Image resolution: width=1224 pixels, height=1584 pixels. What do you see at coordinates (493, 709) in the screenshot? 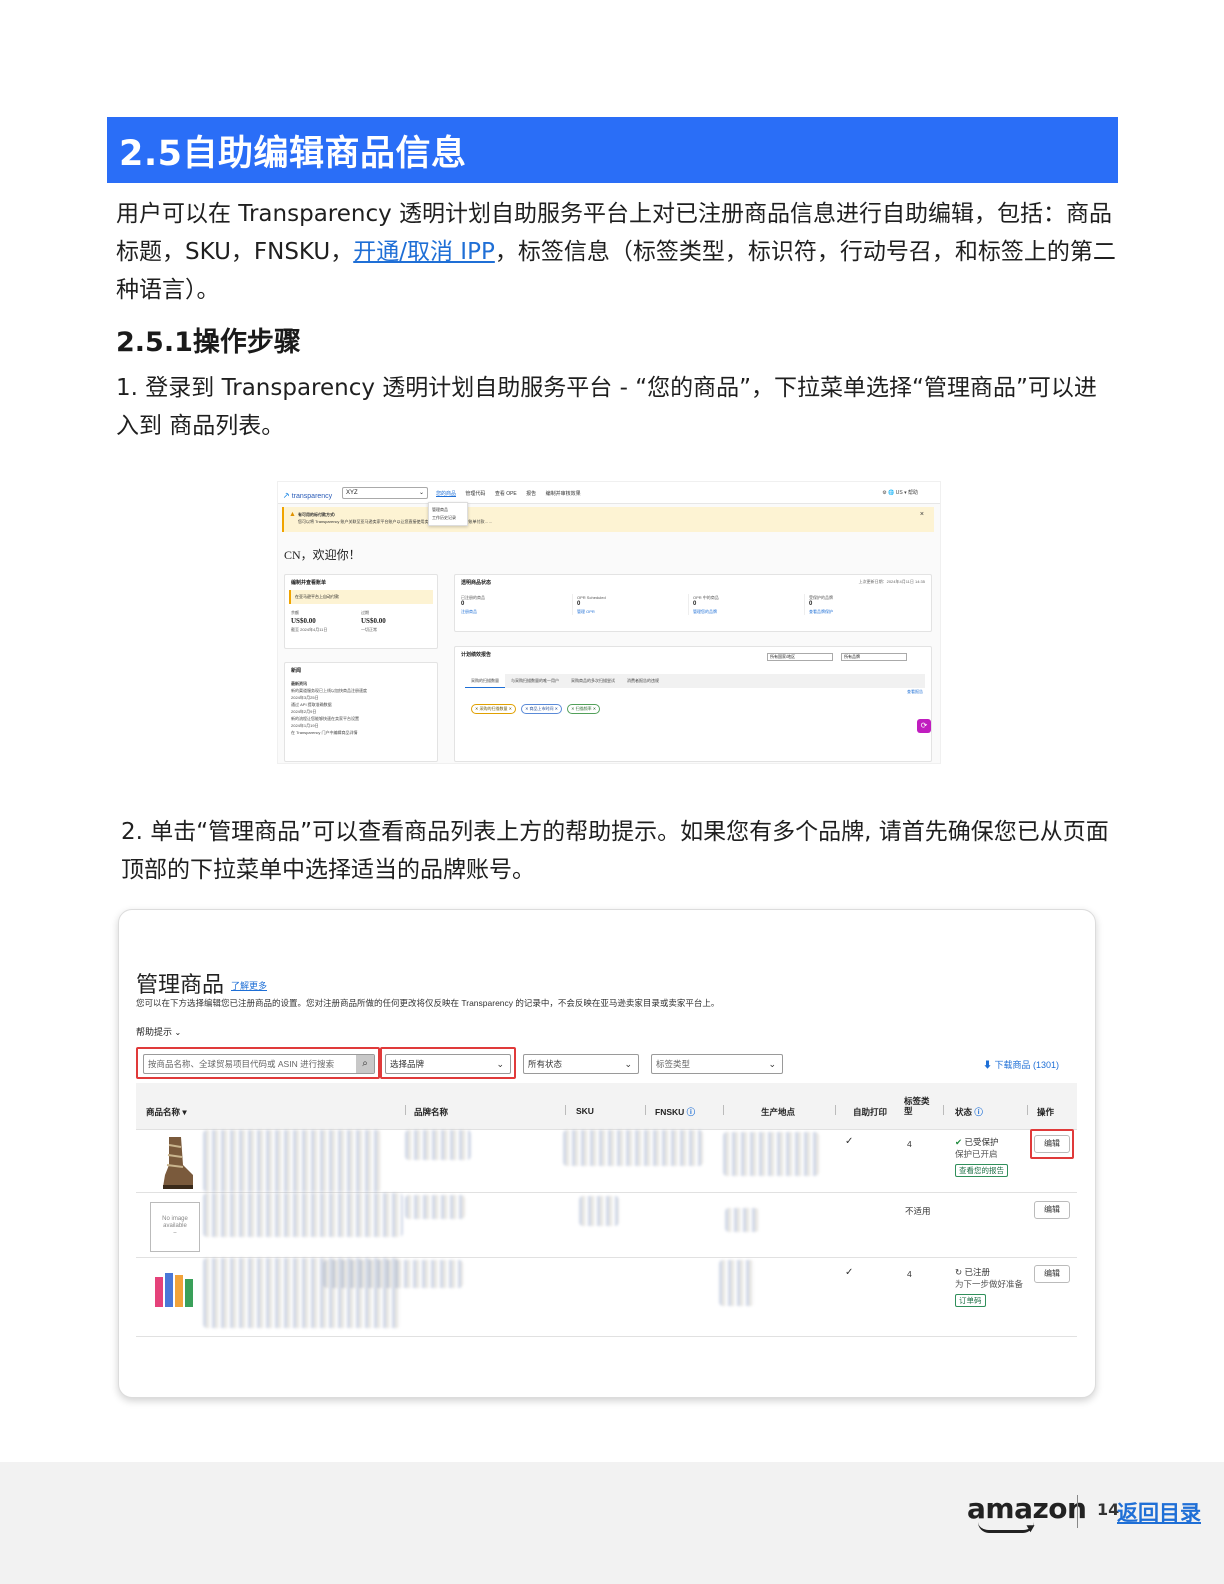
I see `pill-scans: ✕ 采购的扫描数量 ✕` at bounding box center [493, 709].